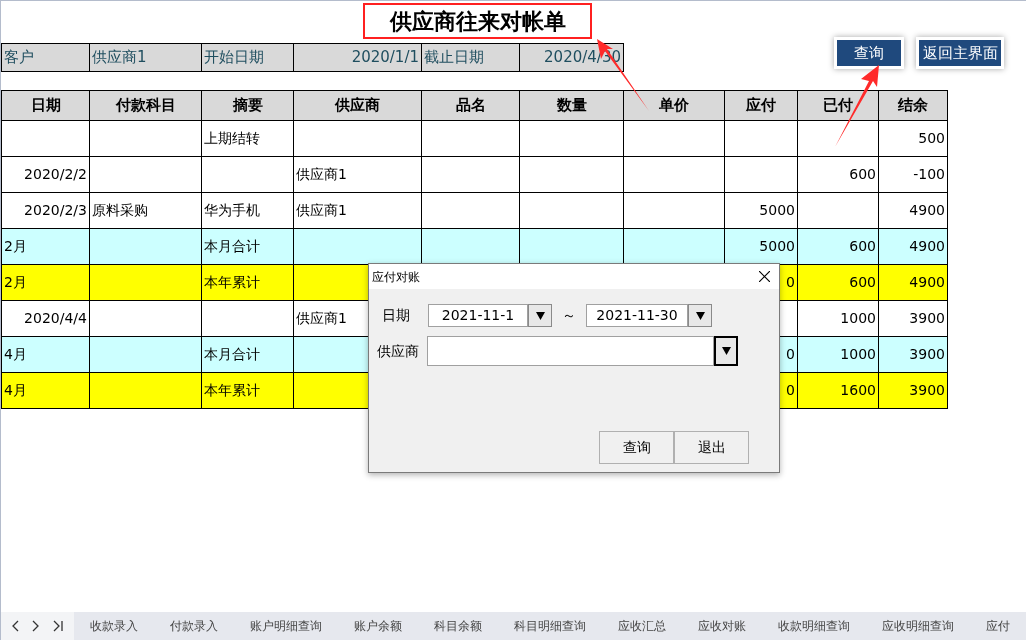  Describe the element at coordinates (722, 626) in the screenshot. I see `sheet-tab: 应收对账` at that location.